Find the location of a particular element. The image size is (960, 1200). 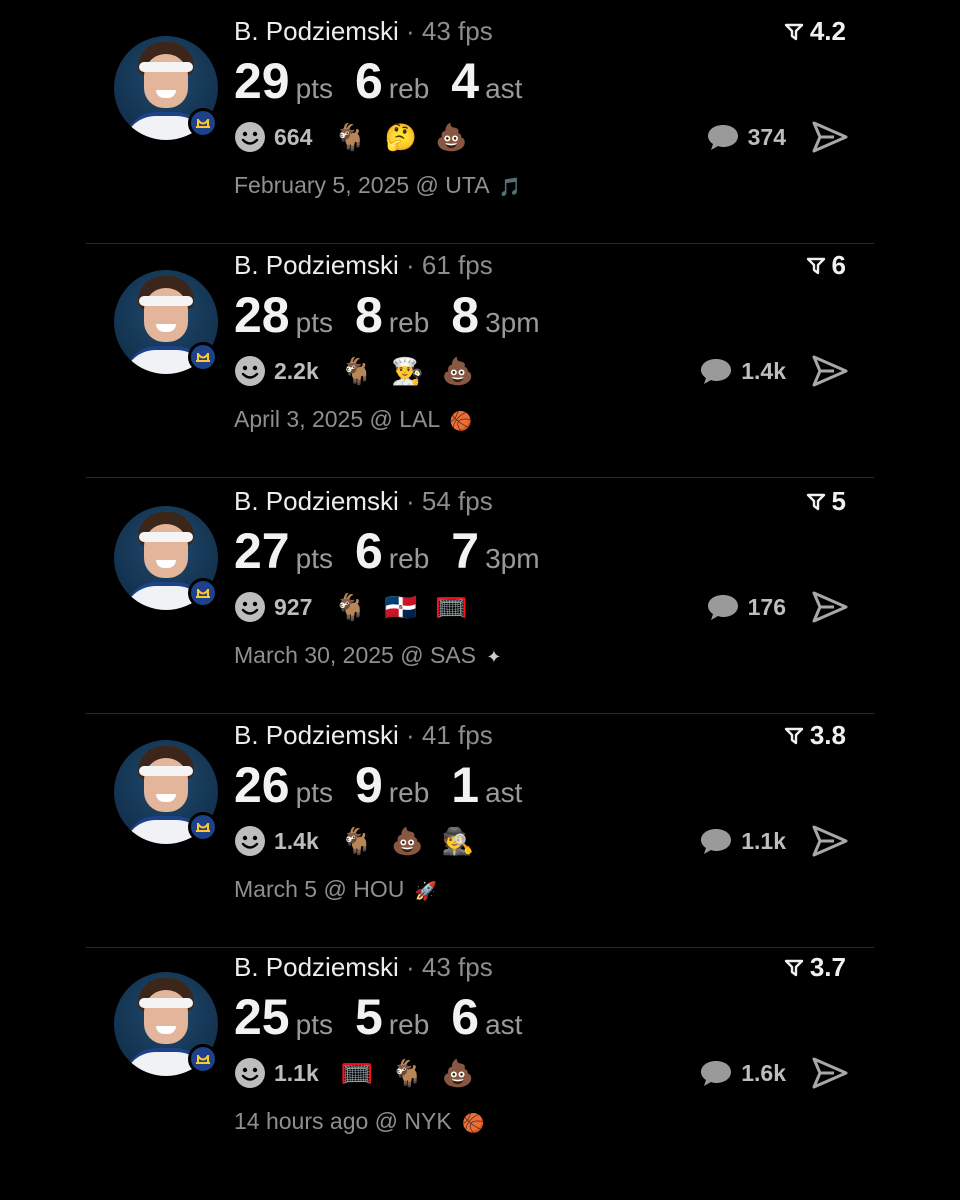

emoji-reaction: 🕵️ is located at coordinates (458, 841).